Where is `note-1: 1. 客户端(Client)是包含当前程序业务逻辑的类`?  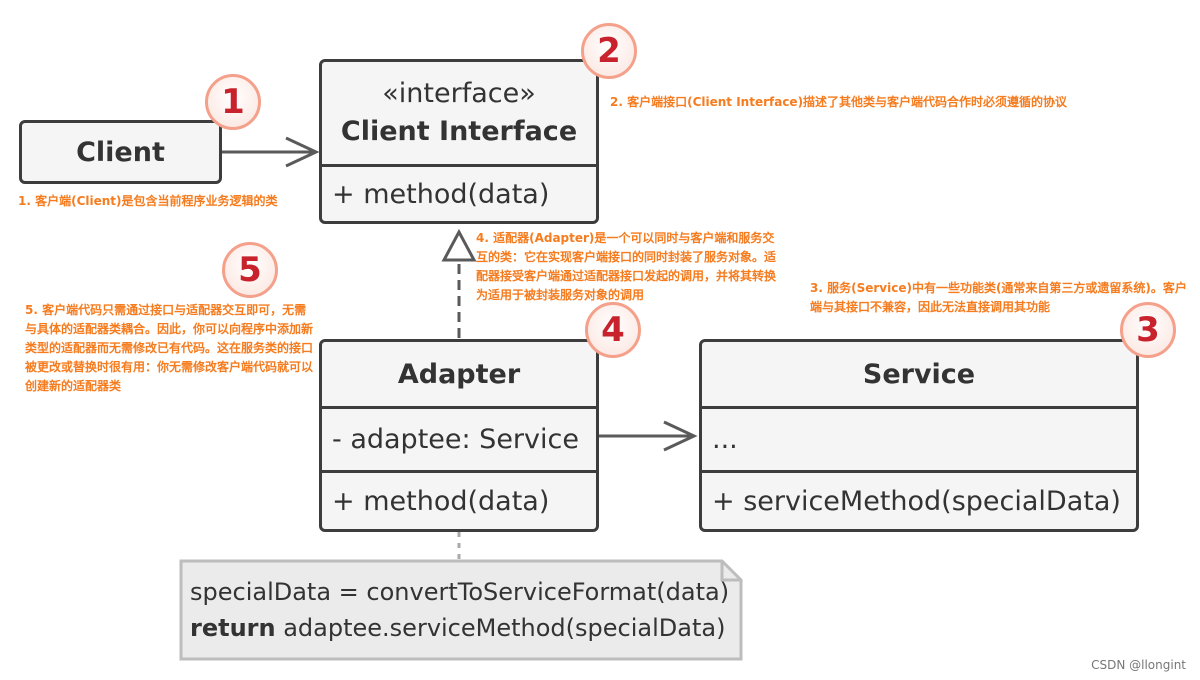
note-1: 1. 客户端(Client)是包含当前程序业务逻辑的类 is located at coordinates (148, 201).